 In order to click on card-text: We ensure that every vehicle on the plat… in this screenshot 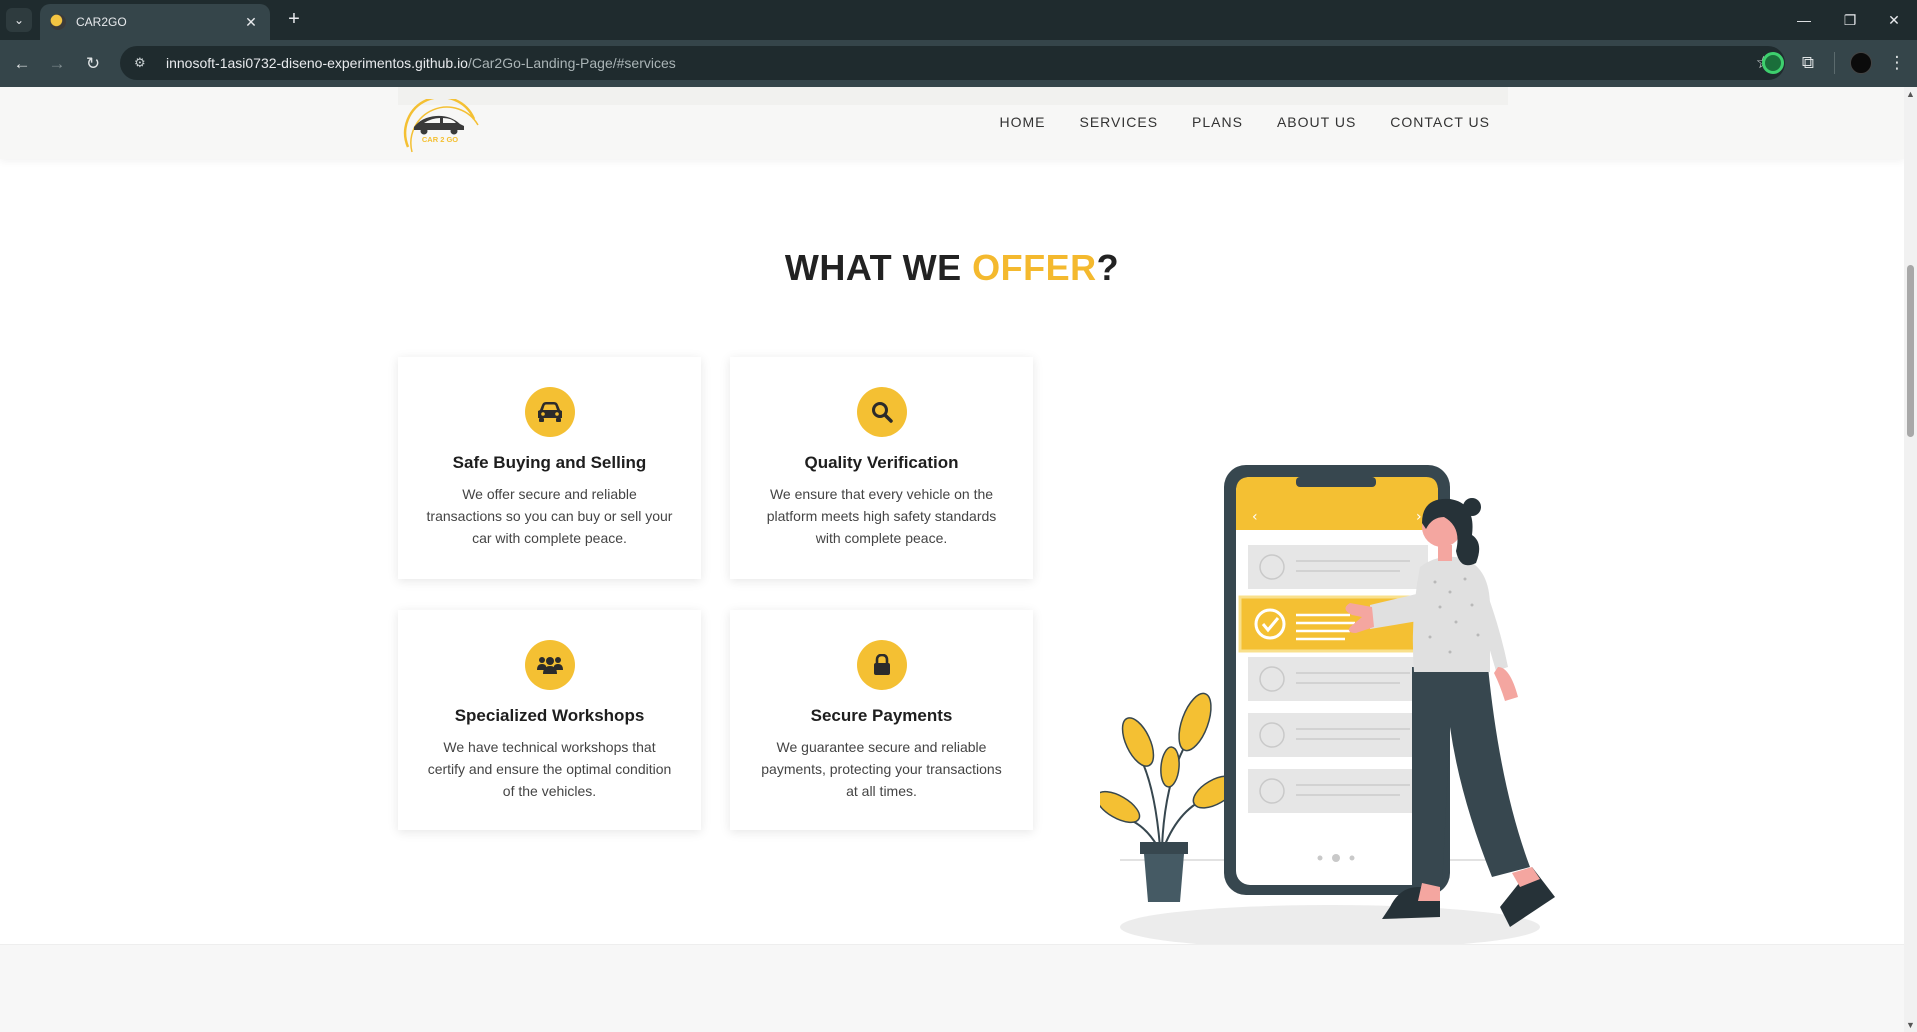, I will do `click(881, 516)`.